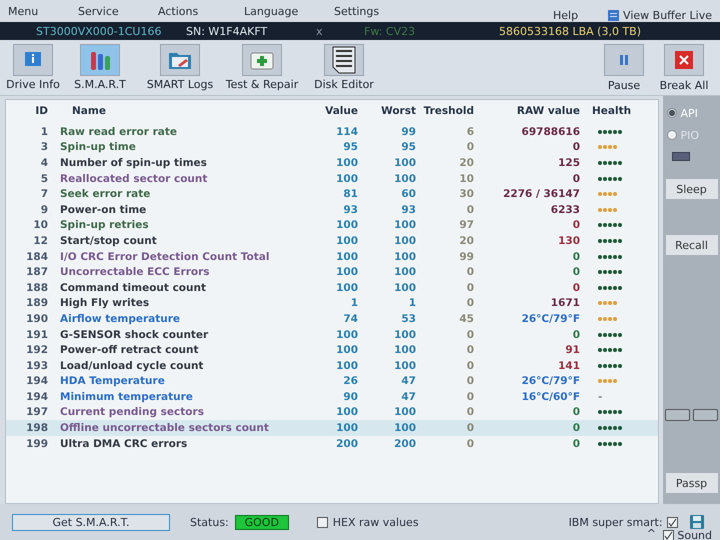 This screenshot has width=720, height=540. Describe the element at coordinates (466, 225) in the screenshot. I see `table-cell-text: 97` at that location.